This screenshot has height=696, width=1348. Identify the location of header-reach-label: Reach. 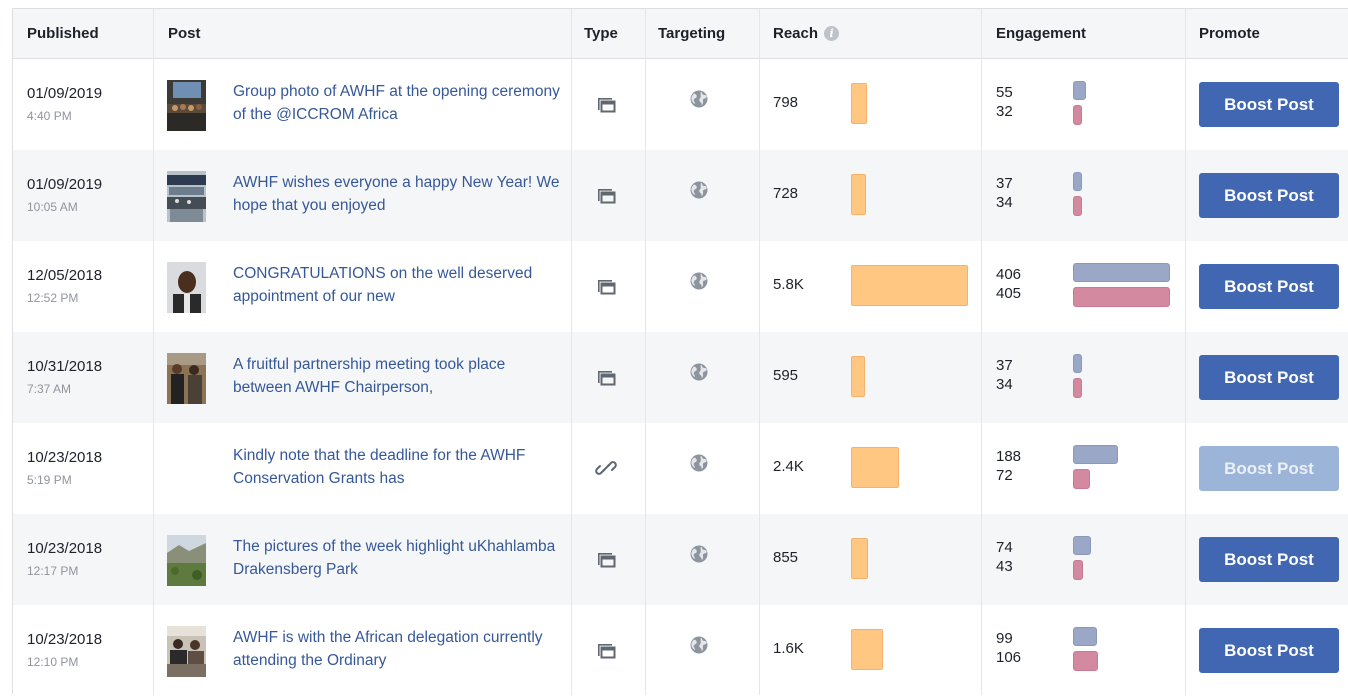
(796, 33).